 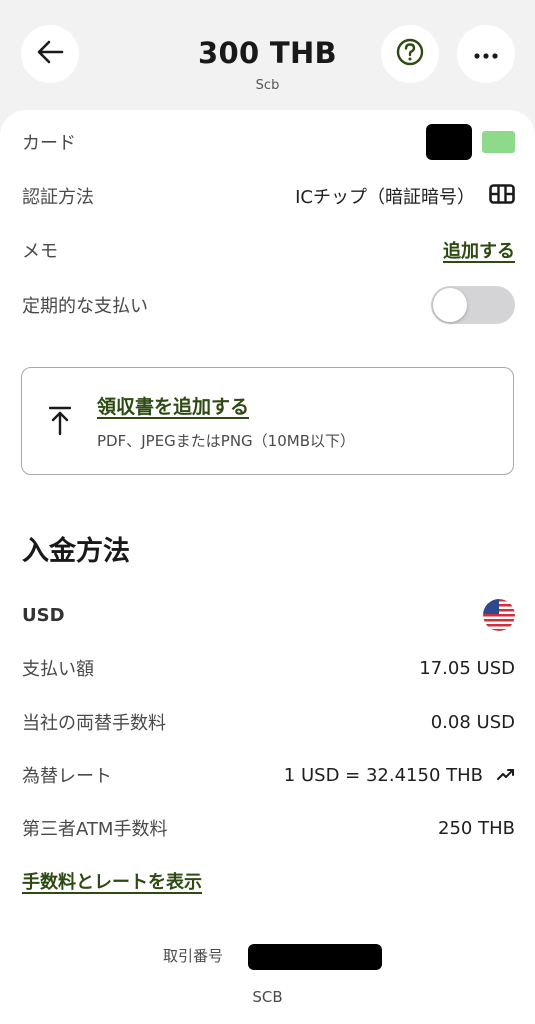 I want to click on amount-label: 支払い額, so click(x=58, y=669).